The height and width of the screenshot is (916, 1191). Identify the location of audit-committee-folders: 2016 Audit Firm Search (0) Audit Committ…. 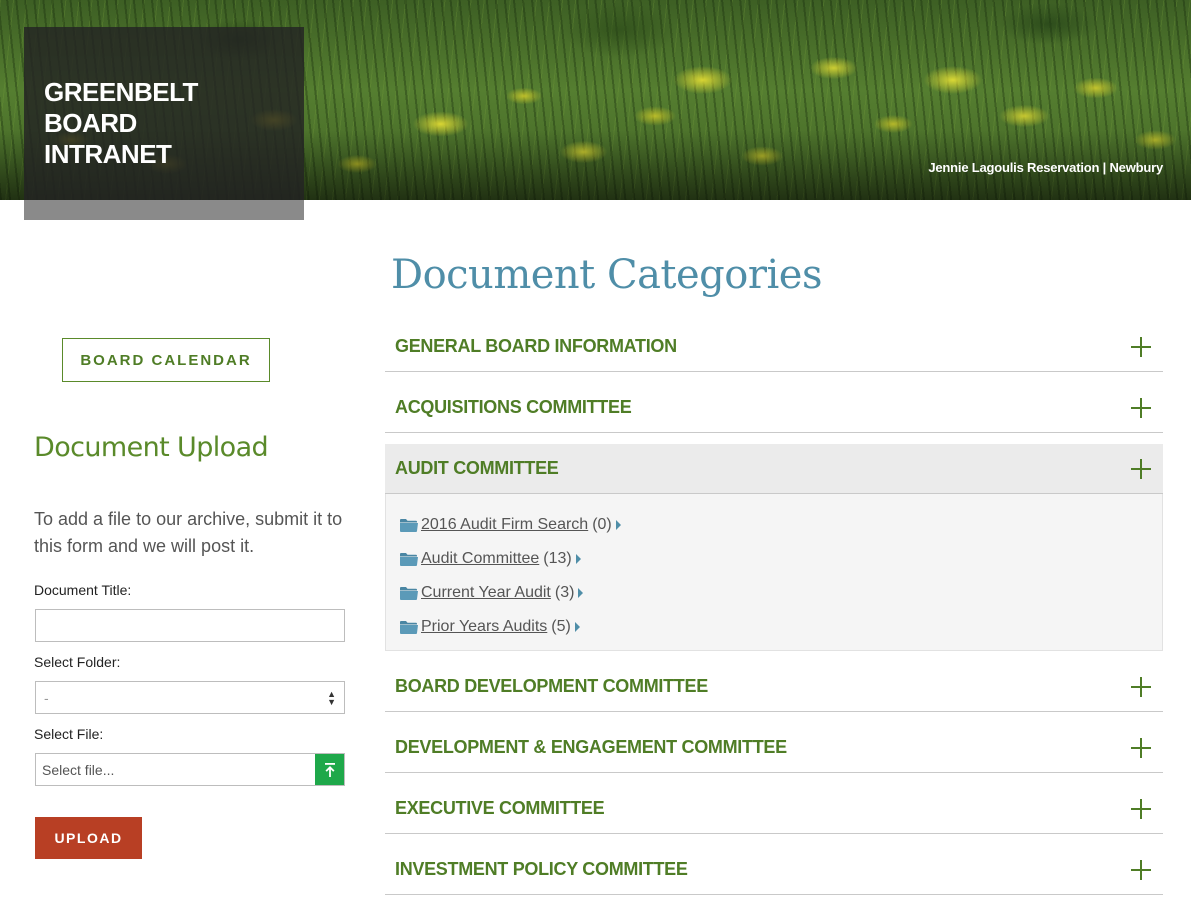
(774, 572).